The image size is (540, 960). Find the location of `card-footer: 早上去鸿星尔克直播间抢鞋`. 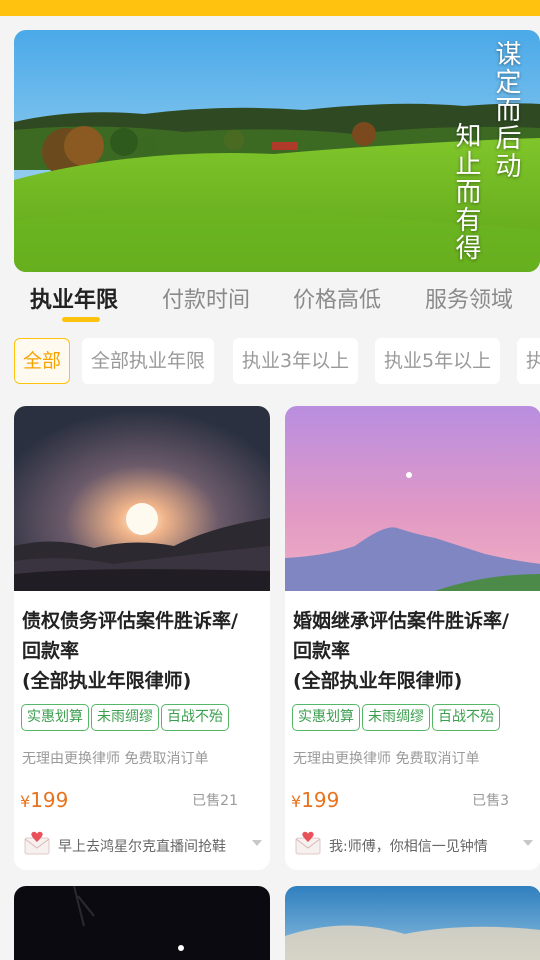

card-footer: 早上去鸿星尔克直播间抢鞋 is located at coordinates (142, 849).